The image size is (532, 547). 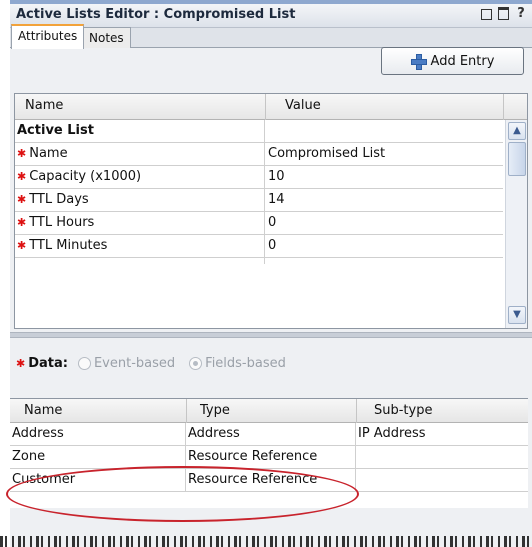 I want to click on column-header-type: Type, so click(x=215, y=410).